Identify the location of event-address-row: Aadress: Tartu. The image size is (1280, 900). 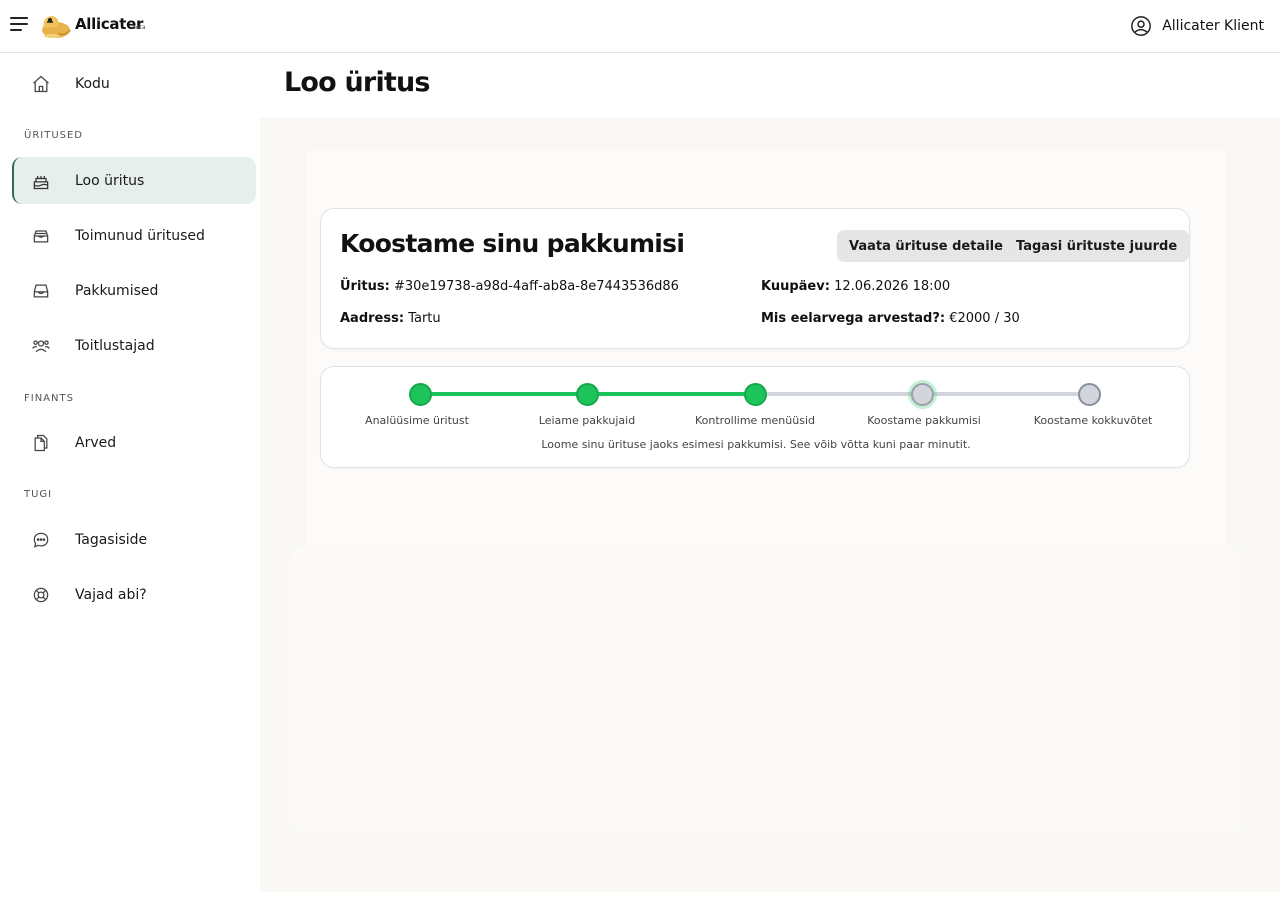
(390, 318).